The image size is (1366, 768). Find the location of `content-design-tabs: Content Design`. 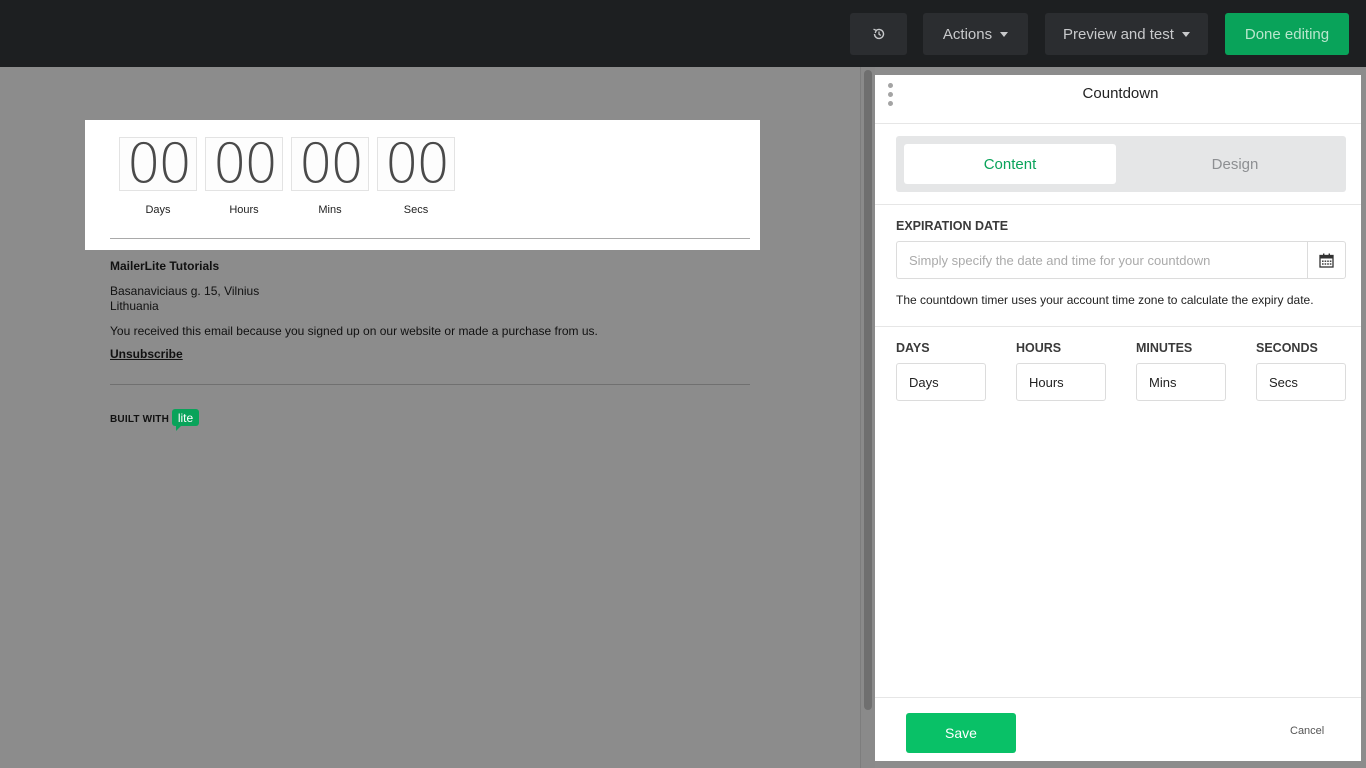

content-design-tabs: Content Design is located at coordinates (1121, 164).